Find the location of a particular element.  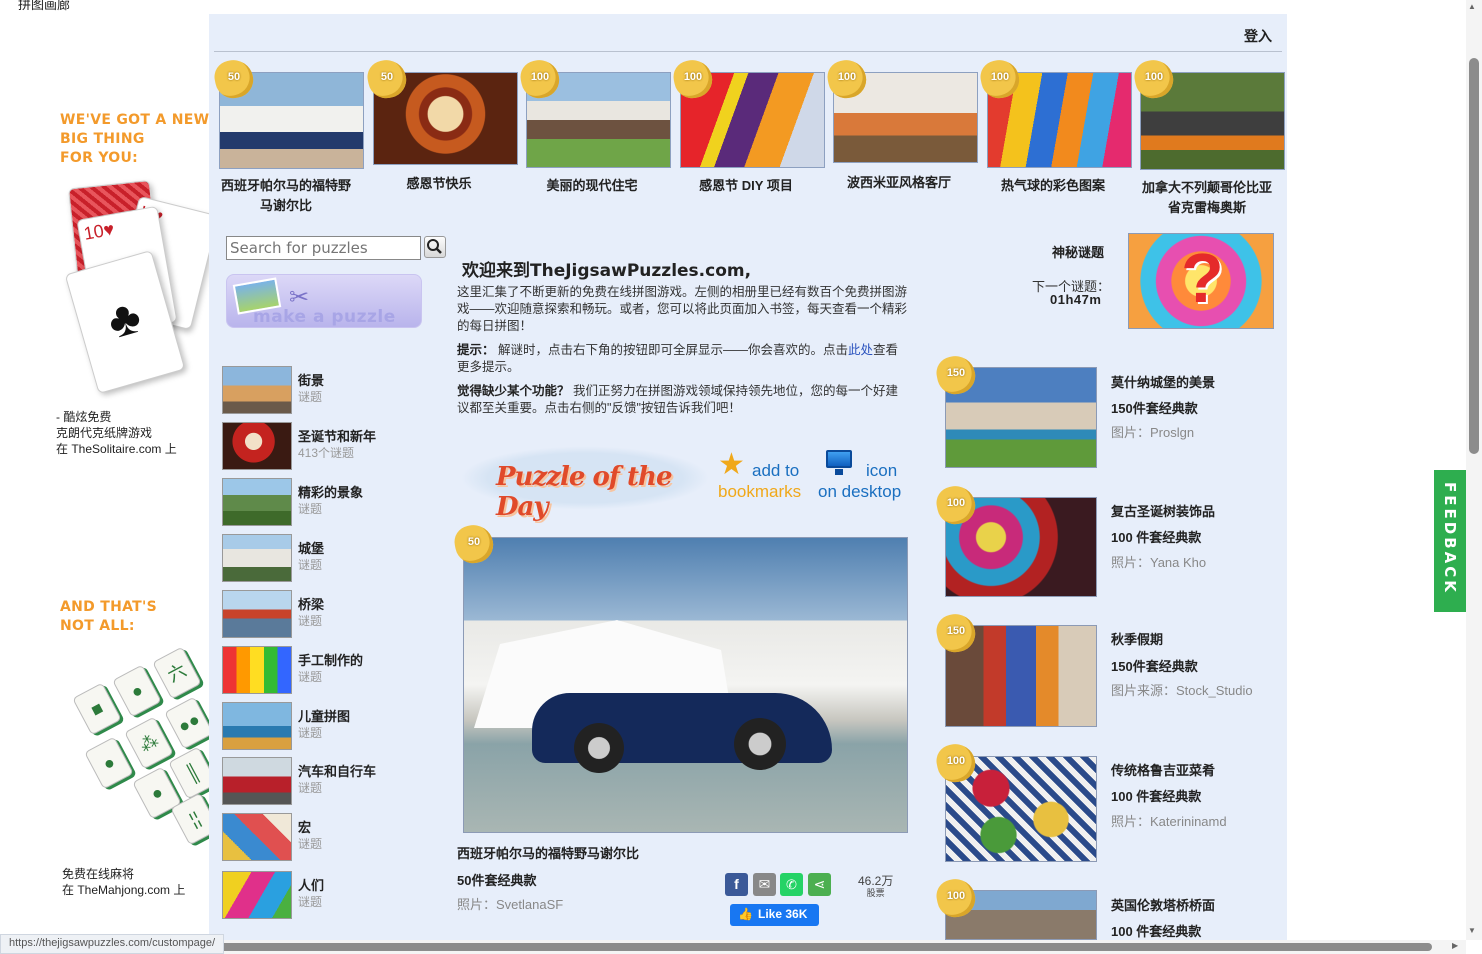

ad-text-line: 在 TheMahjong.com 上 is located at coordinates (124, 890).